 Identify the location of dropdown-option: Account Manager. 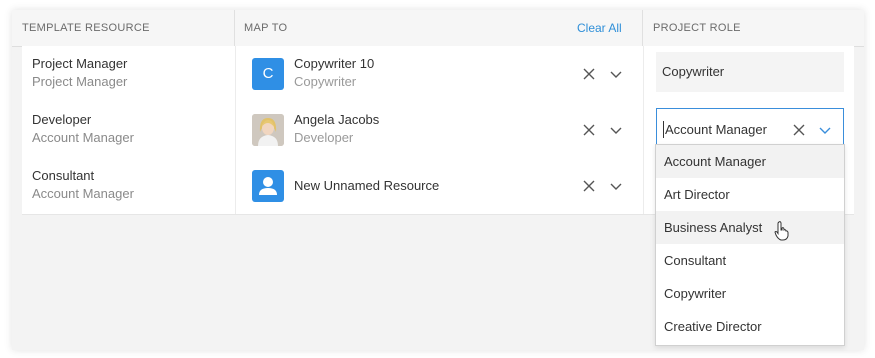
(750, 161).